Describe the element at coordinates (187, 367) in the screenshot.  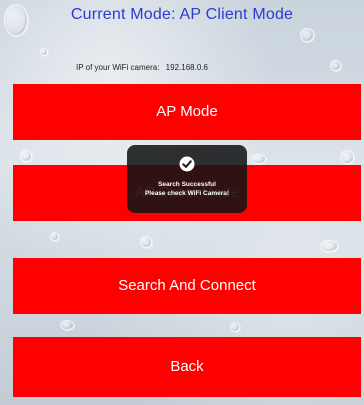
I see `back-button: Back` at that location.